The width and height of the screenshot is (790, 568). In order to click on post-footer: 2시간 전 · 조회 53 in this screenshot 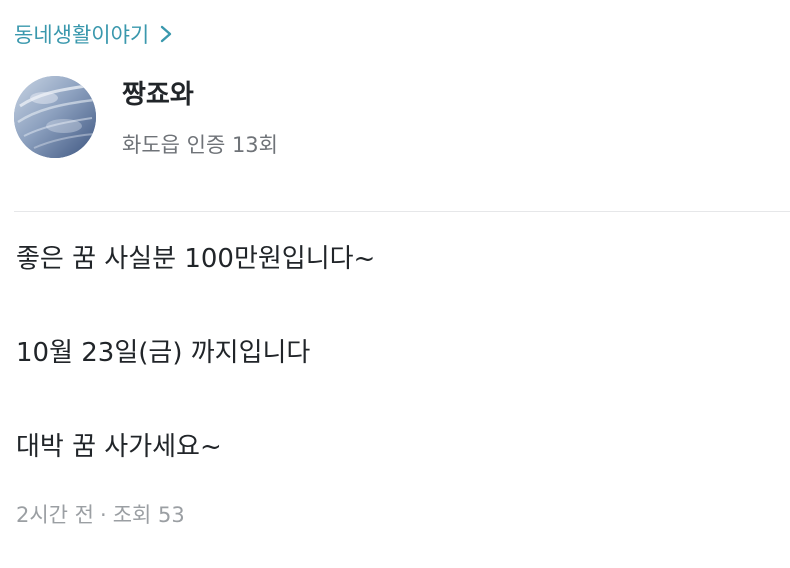, I will do `click(100, 515)`.